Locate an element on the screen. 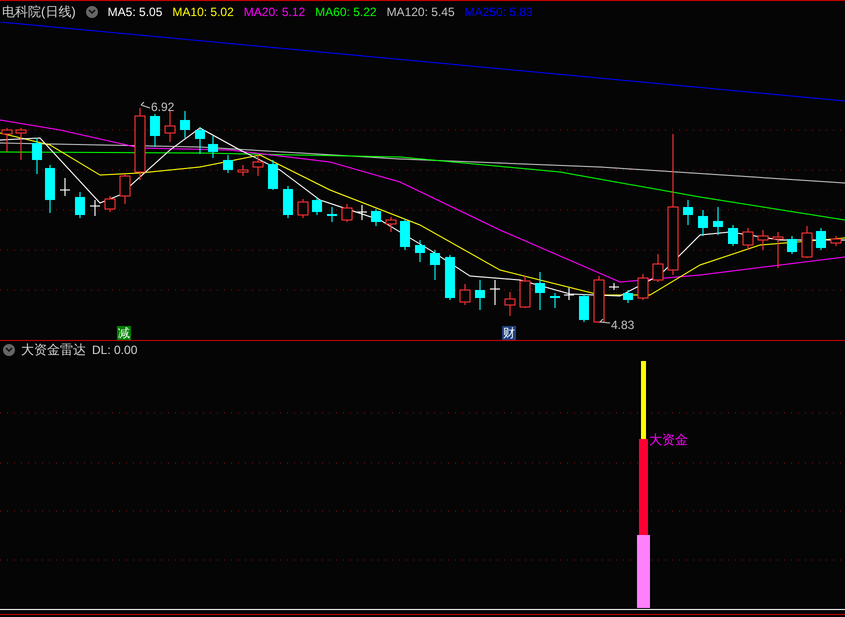 This screenshot has height=617, width=845. chart-marker: 财 is located at coordinates (509, 333).